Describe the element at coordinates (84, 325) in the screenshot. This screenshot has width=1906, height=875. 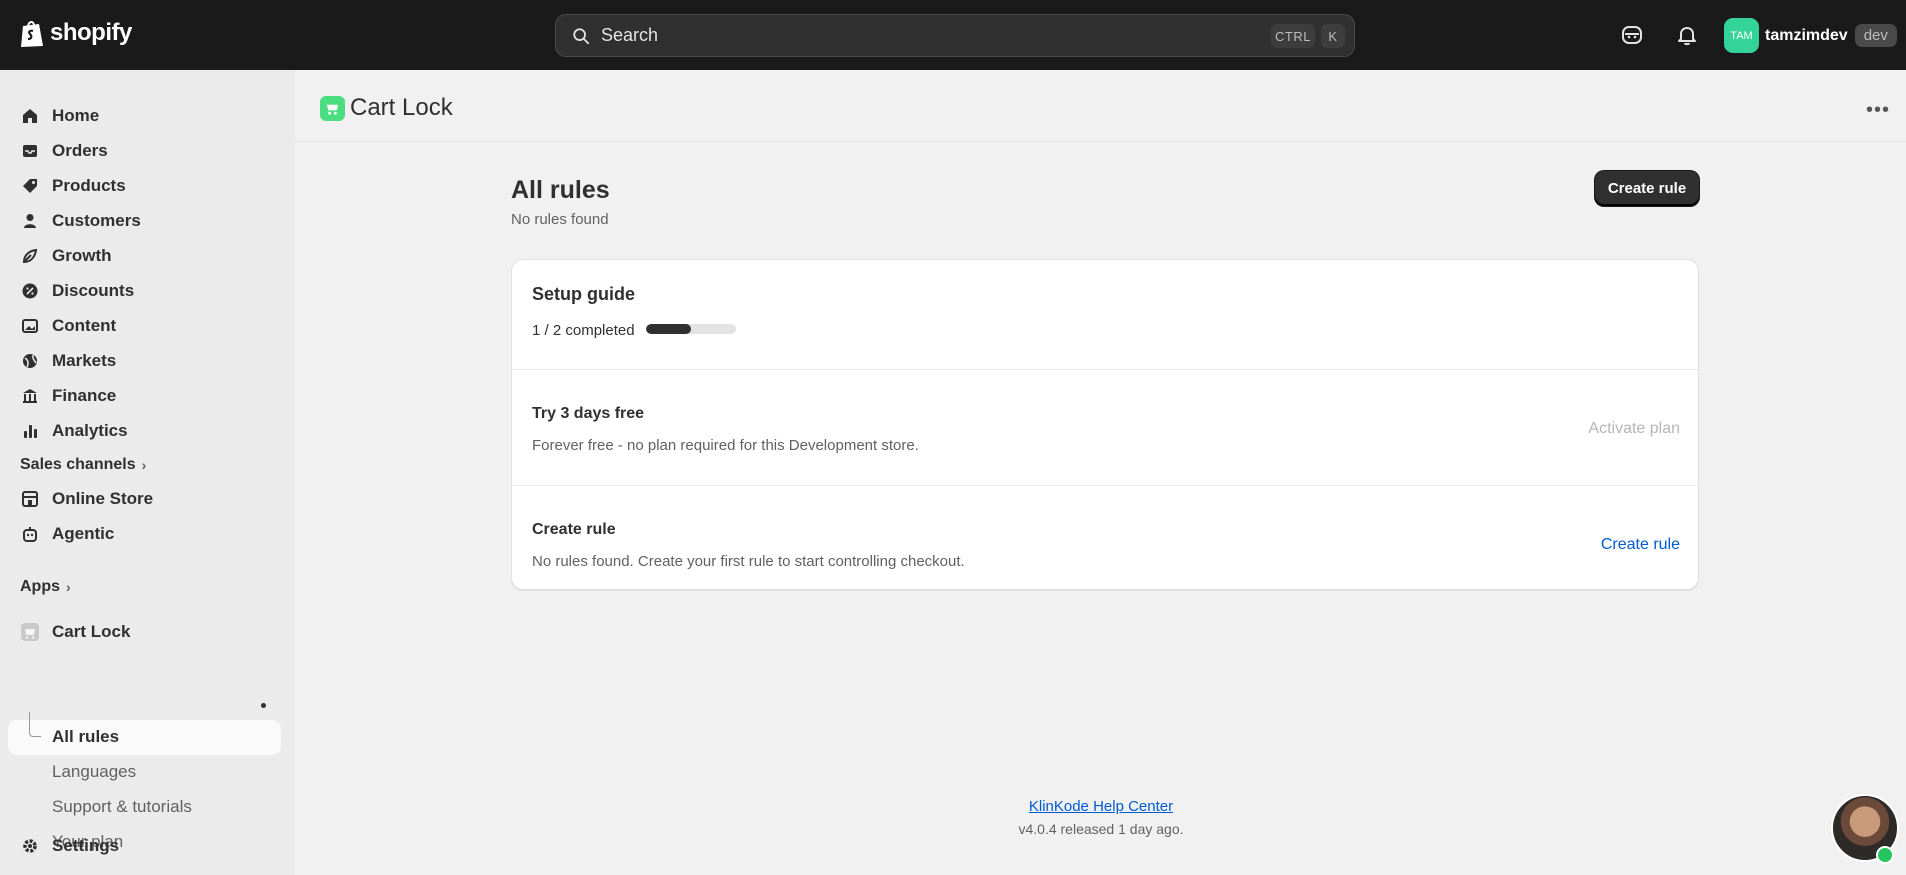
I see `sidebar-item-label: Content` at that location.